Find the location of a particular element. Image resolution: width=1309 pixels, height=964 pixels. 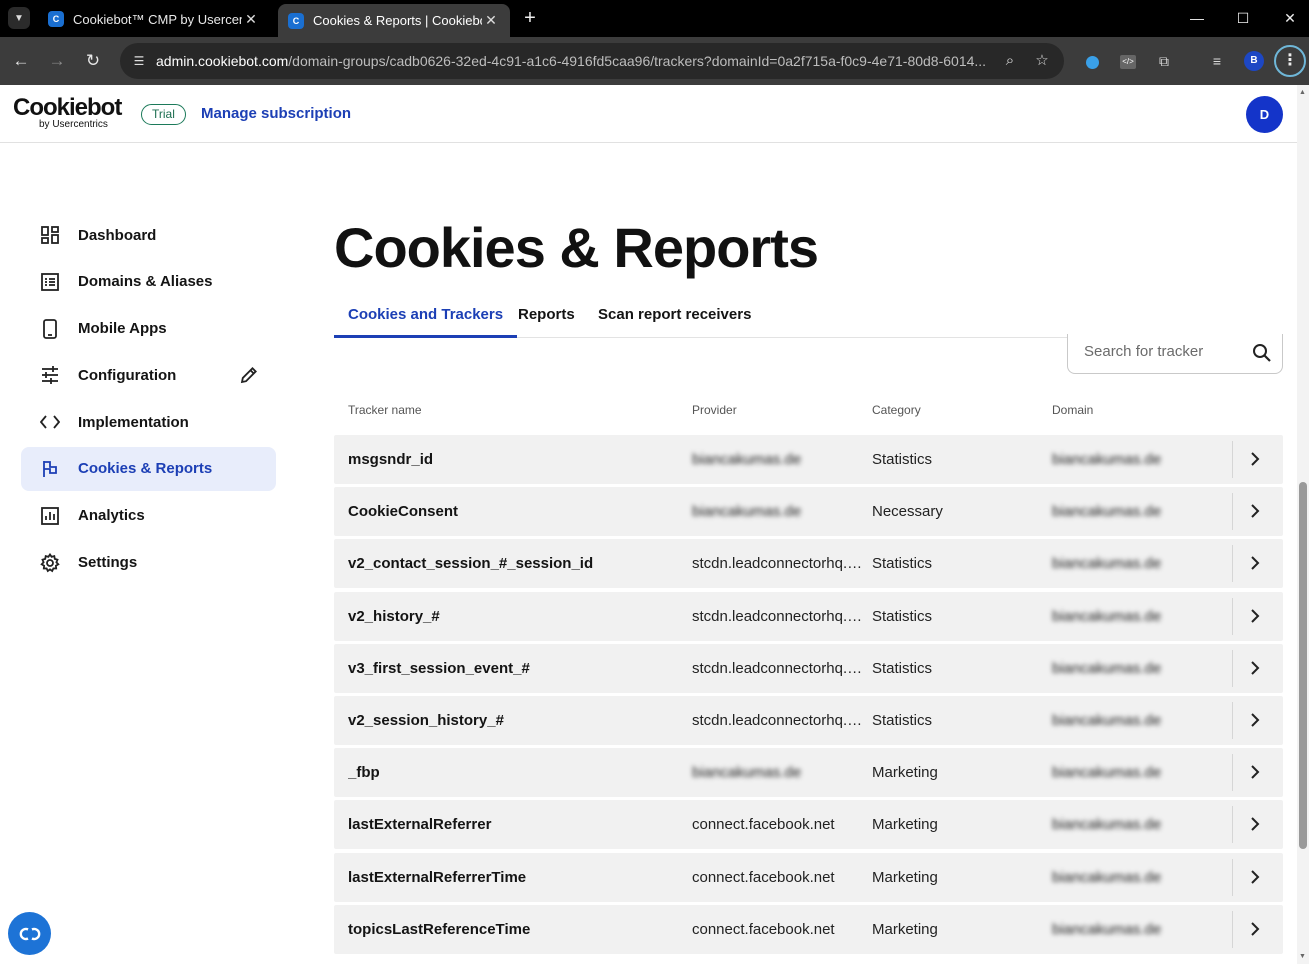

forward-icon: → is located at coordinates (57, 61).